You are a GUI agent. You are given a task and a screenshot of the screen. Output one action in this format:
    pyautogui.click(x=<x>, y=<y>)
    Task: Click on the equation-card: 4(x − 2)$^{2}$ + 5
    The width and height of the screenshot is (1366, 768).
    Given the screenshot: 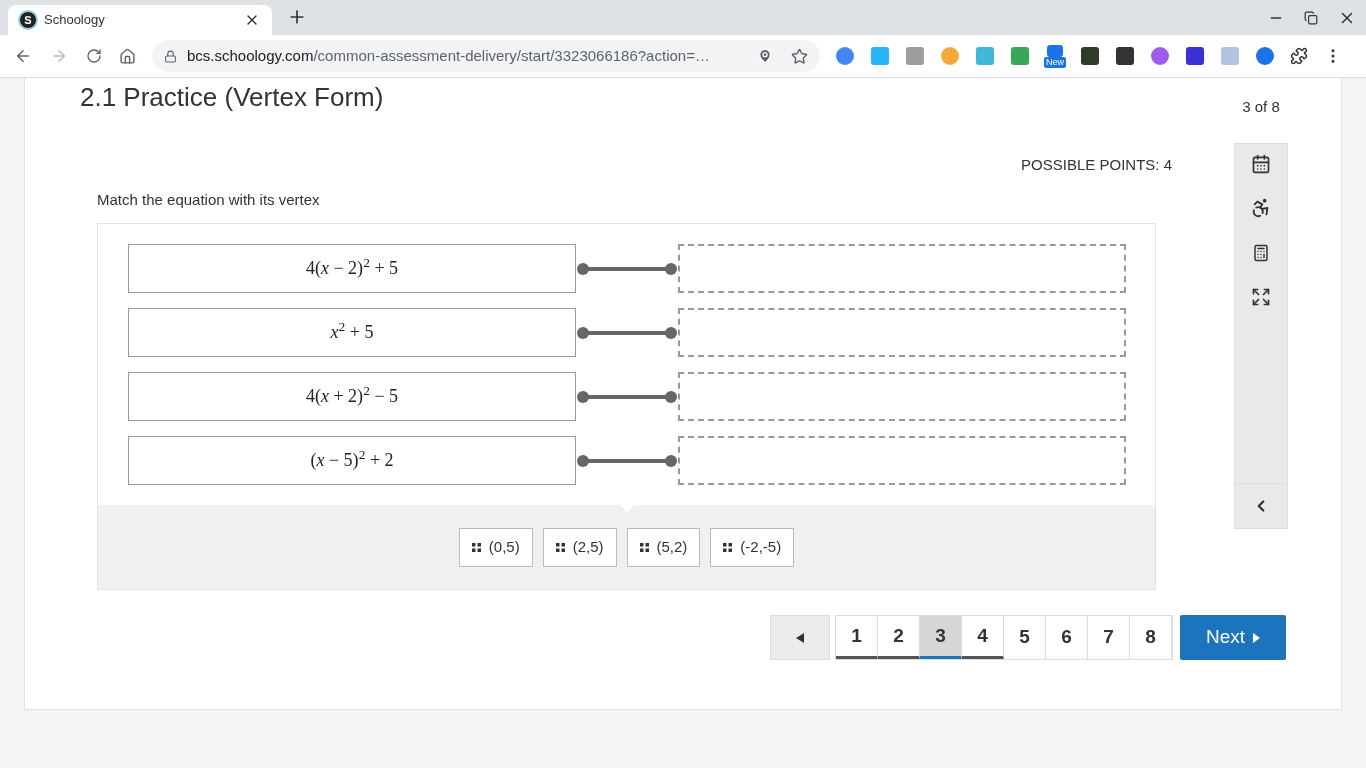 What is the action you would take?
    pyautogui.click(x=352, y=268)
    